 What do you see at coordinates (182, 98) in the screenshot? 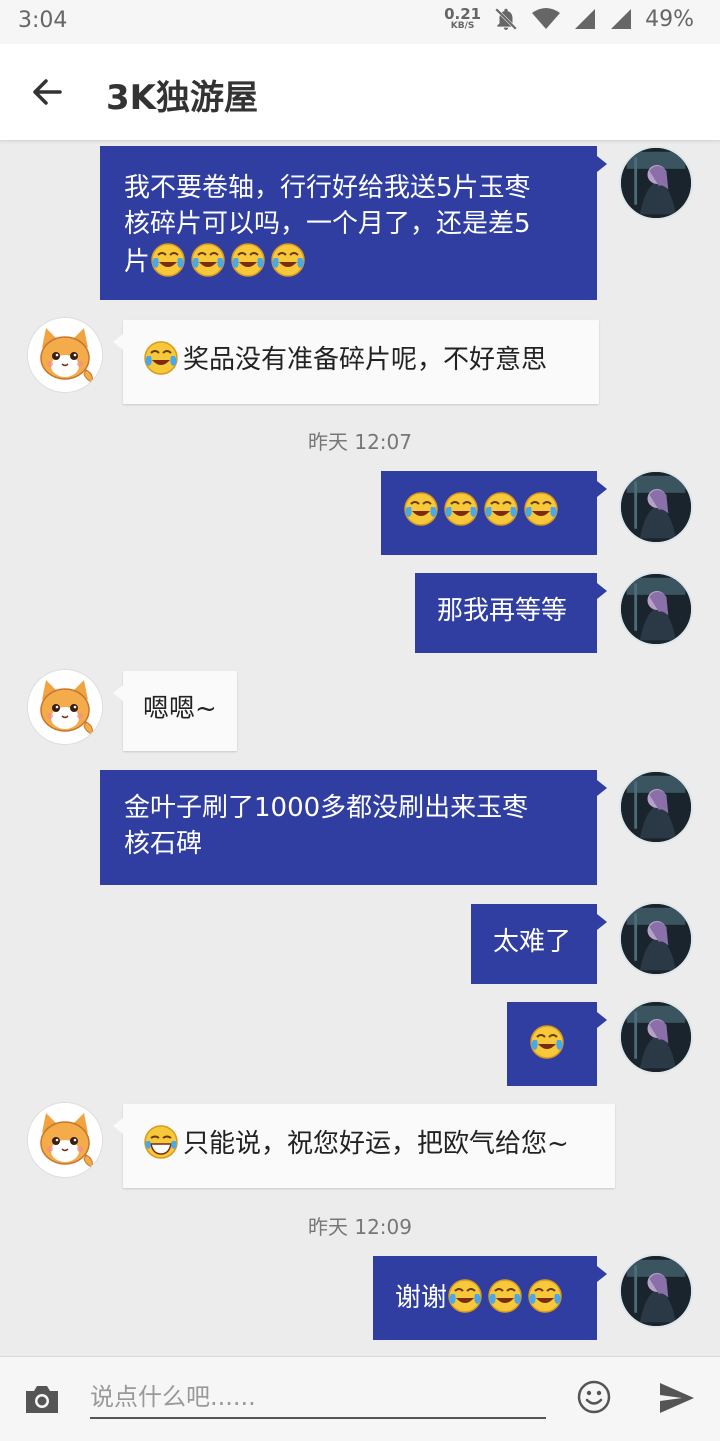
I see `chat-title: 3K独游屋` at bounding box center [182, 98].